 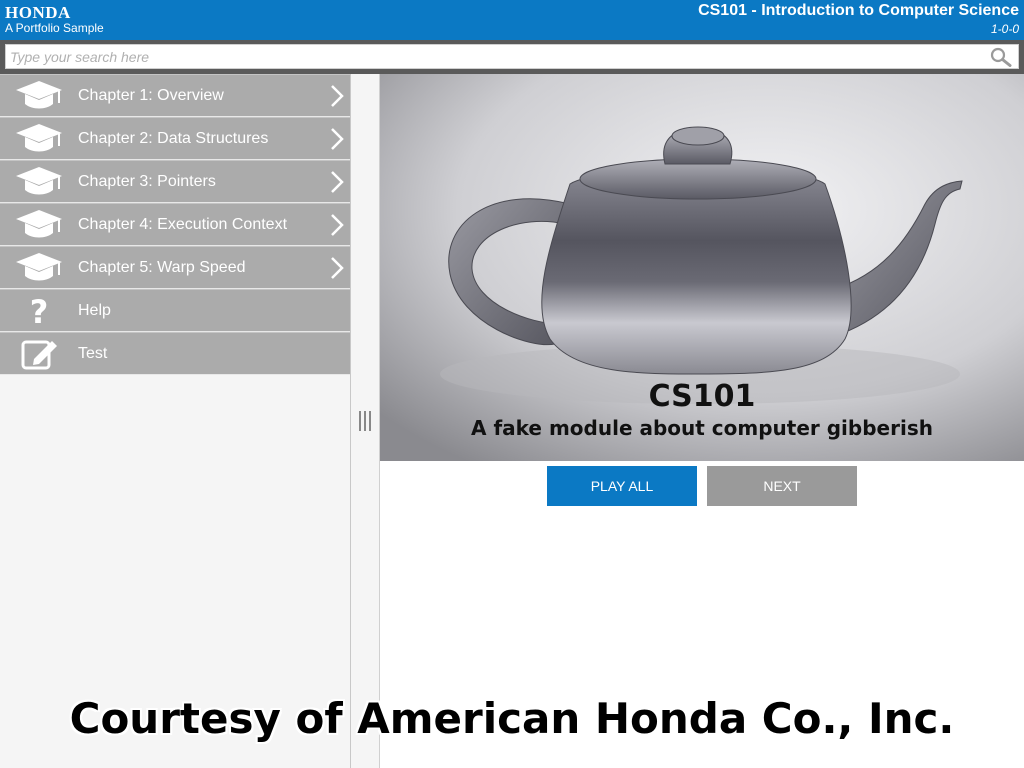 I want to click on question-mark-icon: ?, so click(x=39, y=312).